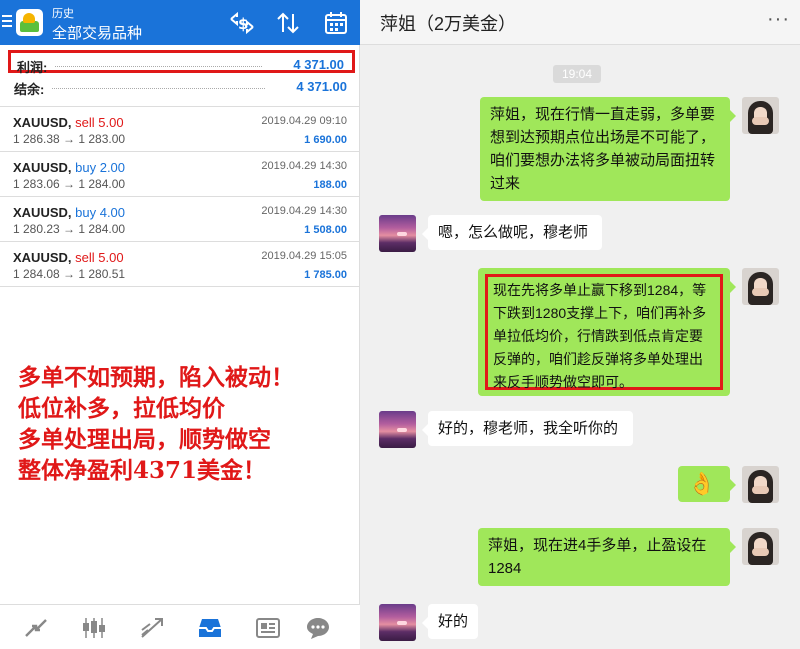 The width and height of the screenshot is (800, 649). What do you see at coordinates (288, 23) in the screenshot?
I see `sort-icon` at bounding box center [288, 23].